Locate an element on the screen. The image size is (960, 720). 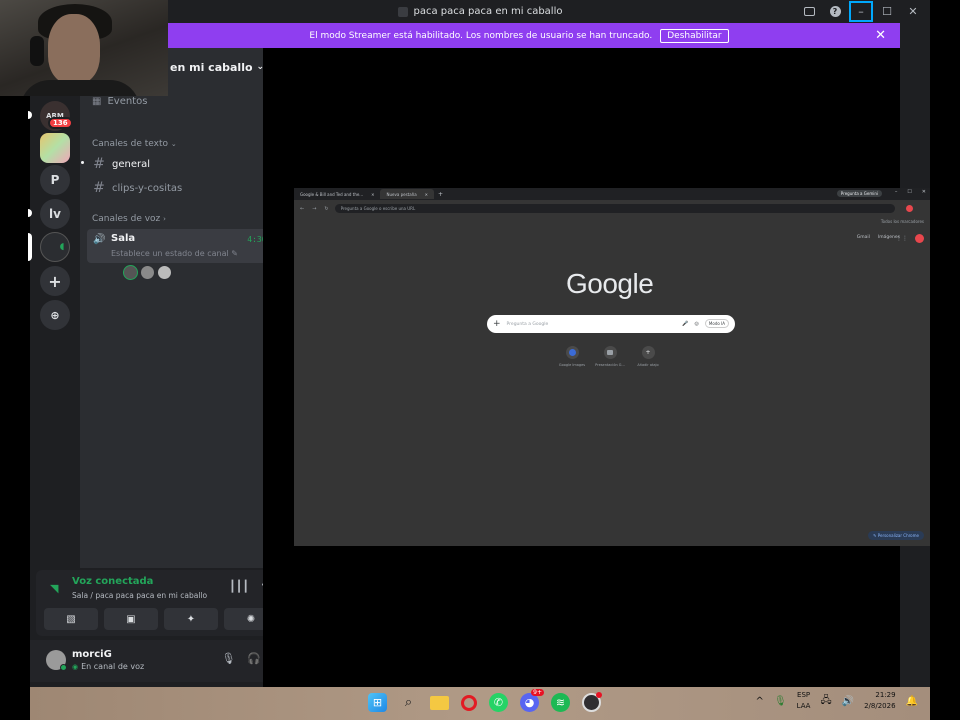
customize-chrome-button: ✎ Personalizar Chrome is located at coordinates (896, 535).